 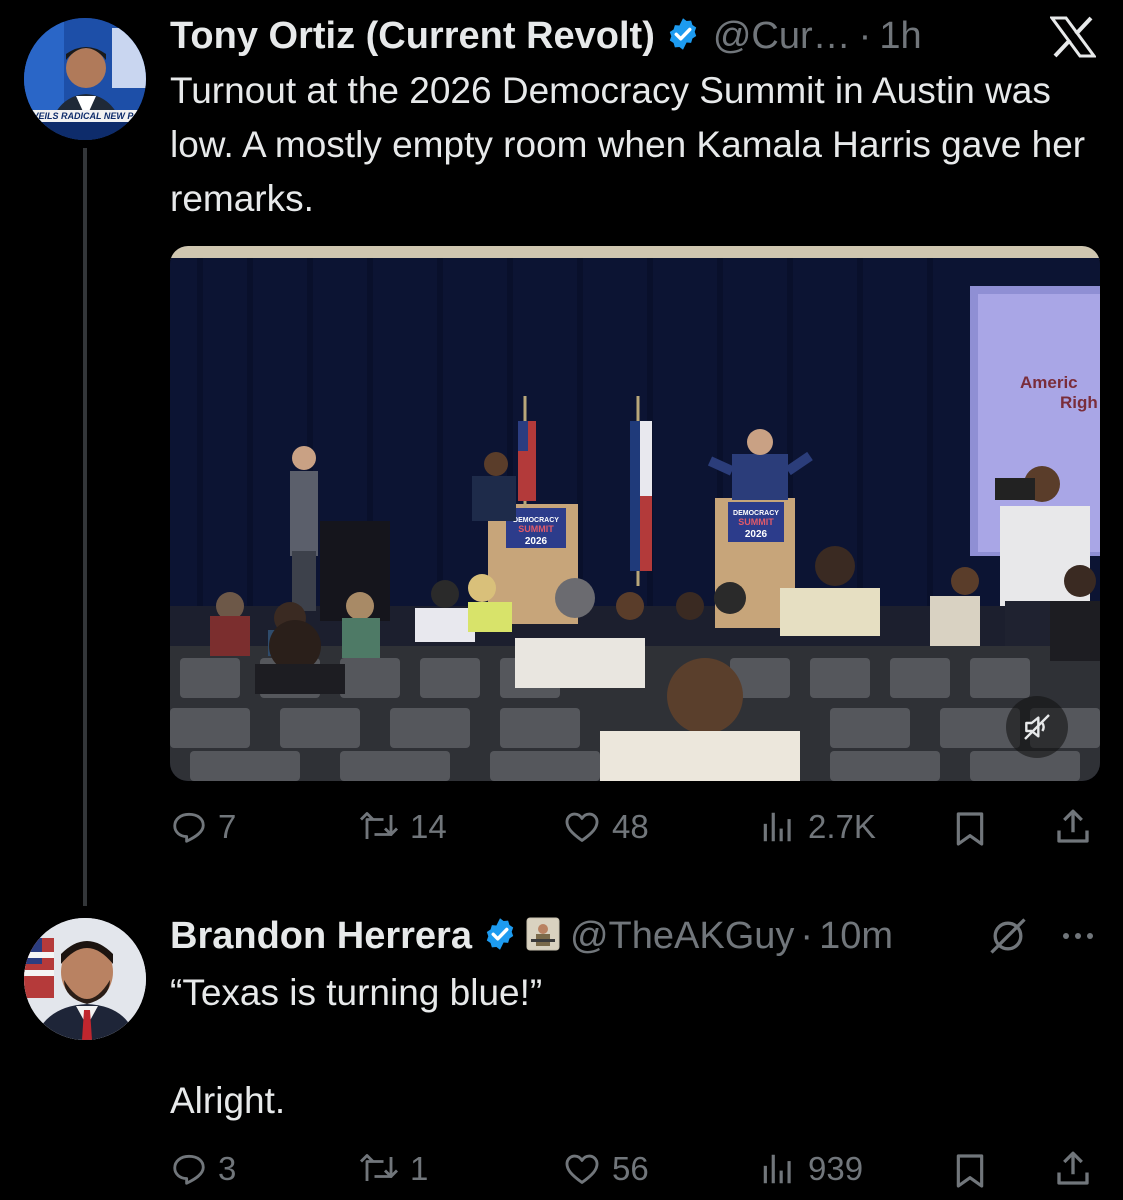 What do you see at coordinates (605, 1169) in the screenshot?
I see `tweet-2-like-button: 56` at bounding box center [605, 1169].